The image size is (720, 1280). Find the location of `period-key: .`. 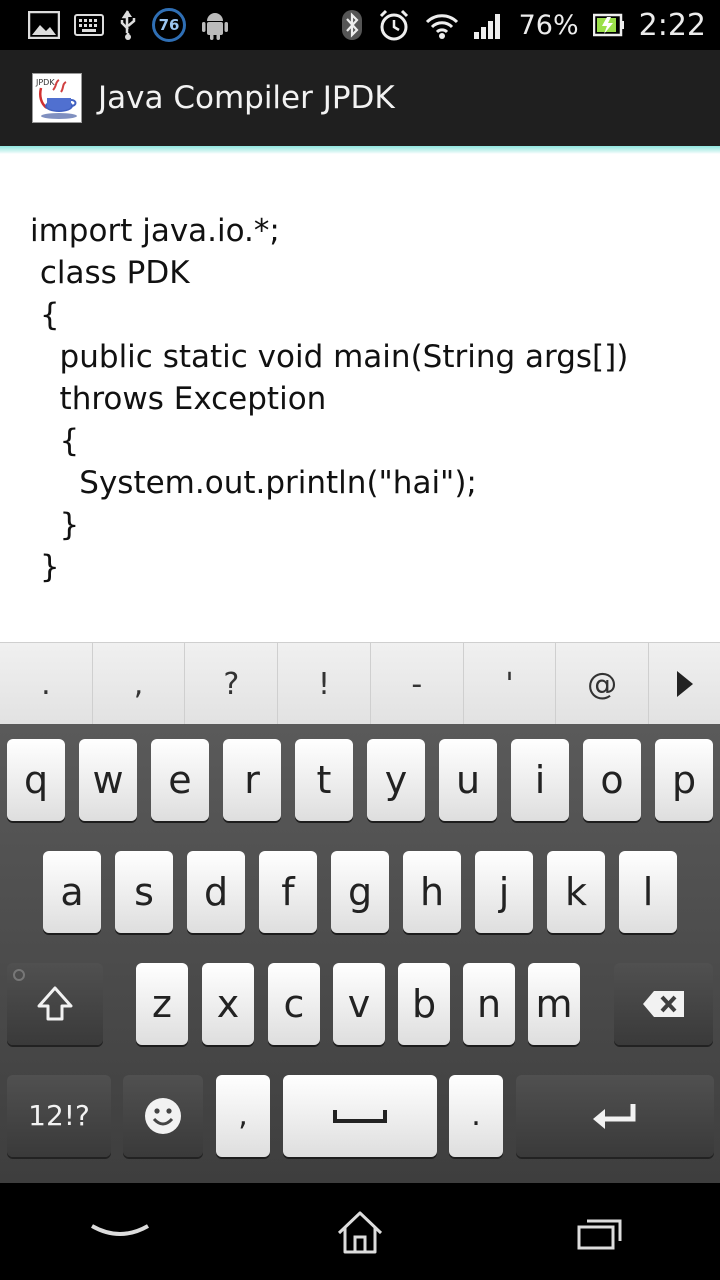

period-key: . is located at coordinates (476, 1116).